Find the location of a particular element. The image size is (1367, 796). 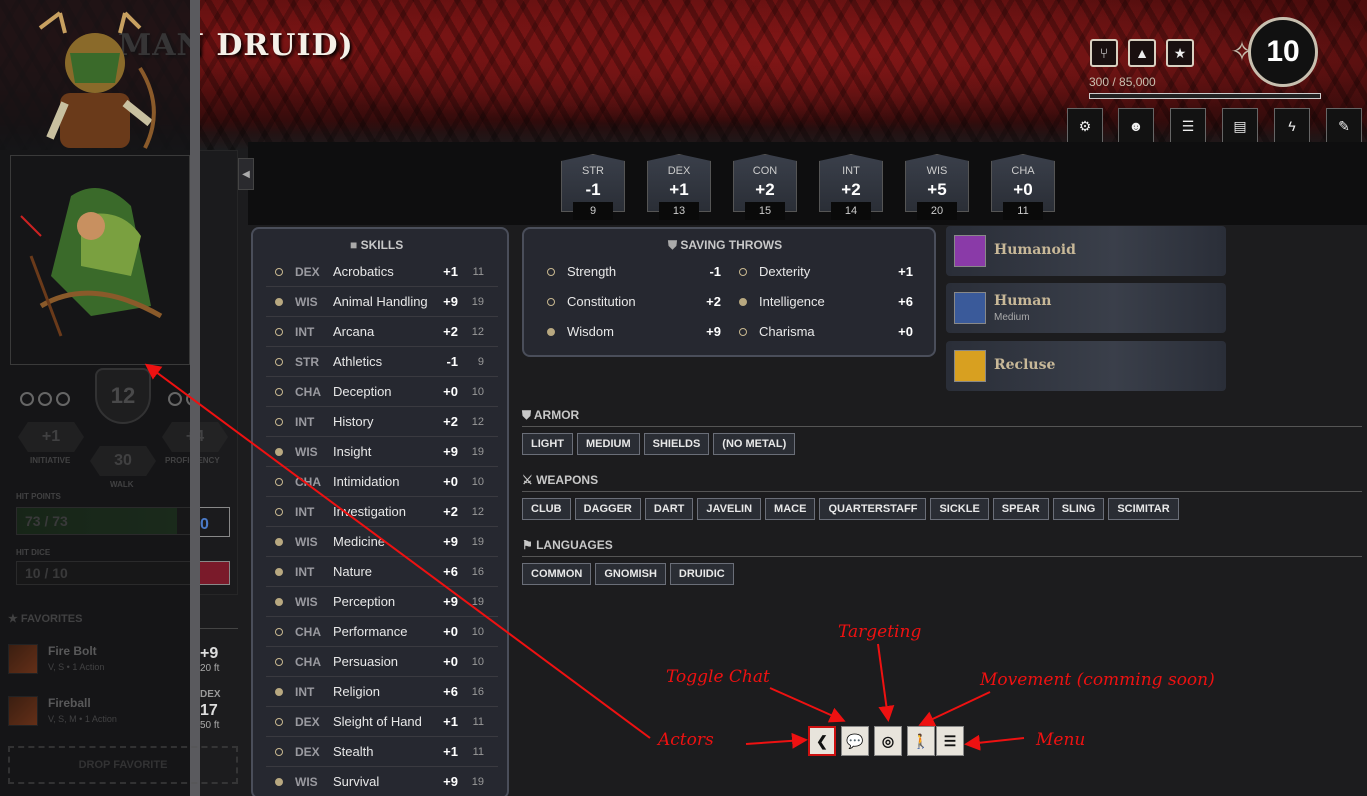

notes-button: ✎ is located at coordinates (1344, 126).